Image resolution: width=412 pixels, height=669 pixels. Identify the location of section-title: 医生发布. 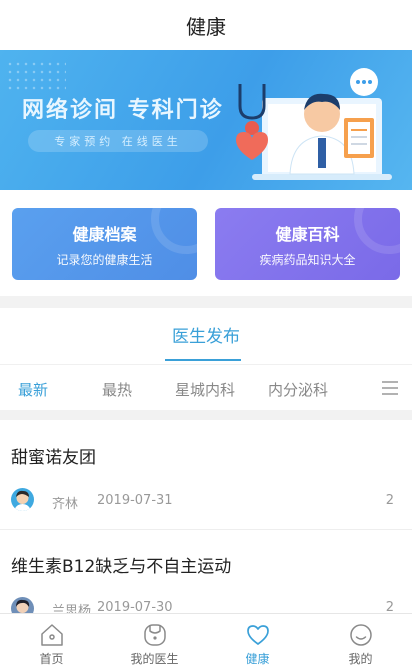
(206, 336).